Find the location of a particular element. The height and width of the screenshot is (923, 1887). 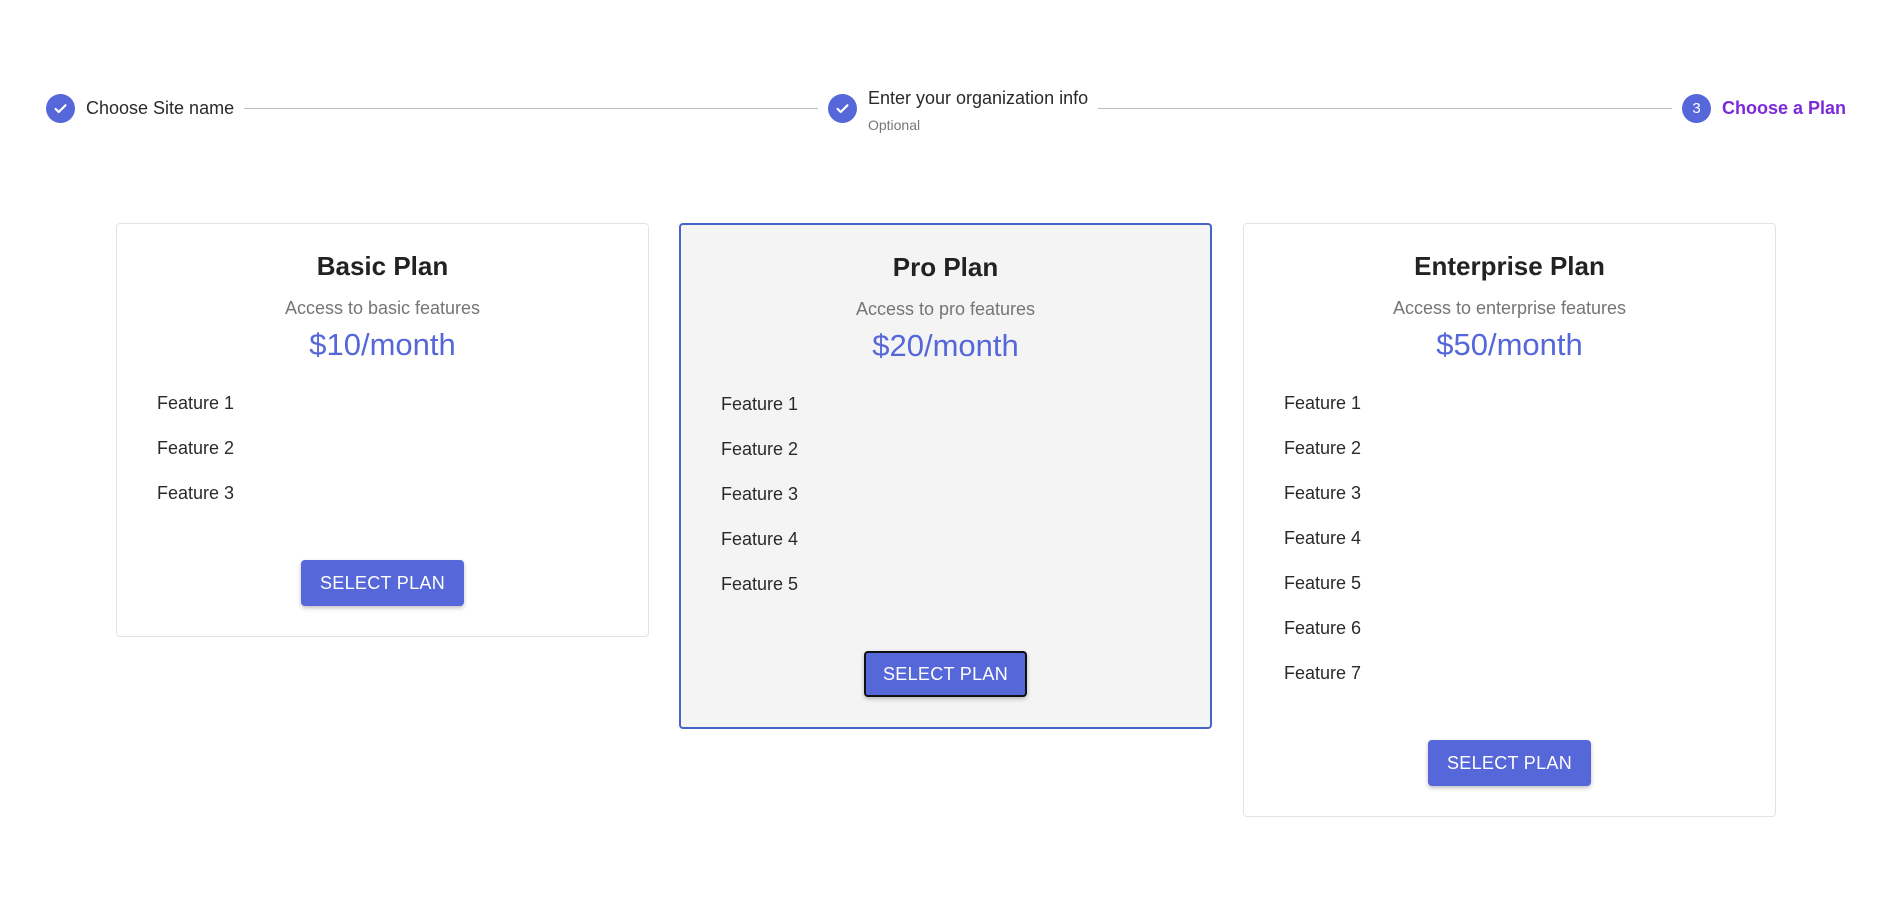

feature-item: Feature 6 is located at coordinates (1323, 628).